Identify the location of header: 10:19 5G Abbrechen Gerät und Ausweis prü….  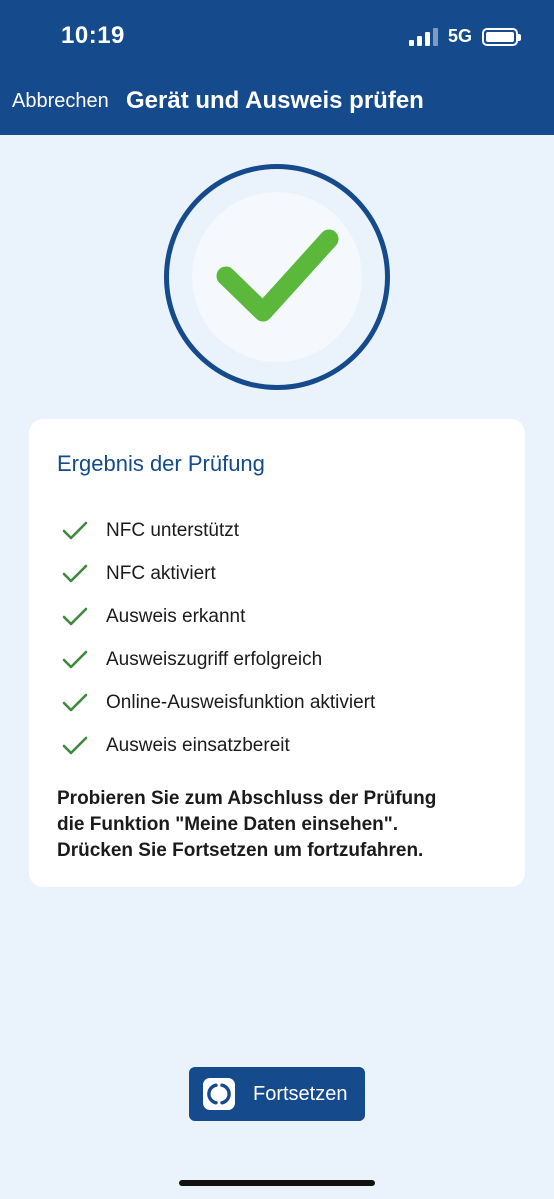
(277, 67).